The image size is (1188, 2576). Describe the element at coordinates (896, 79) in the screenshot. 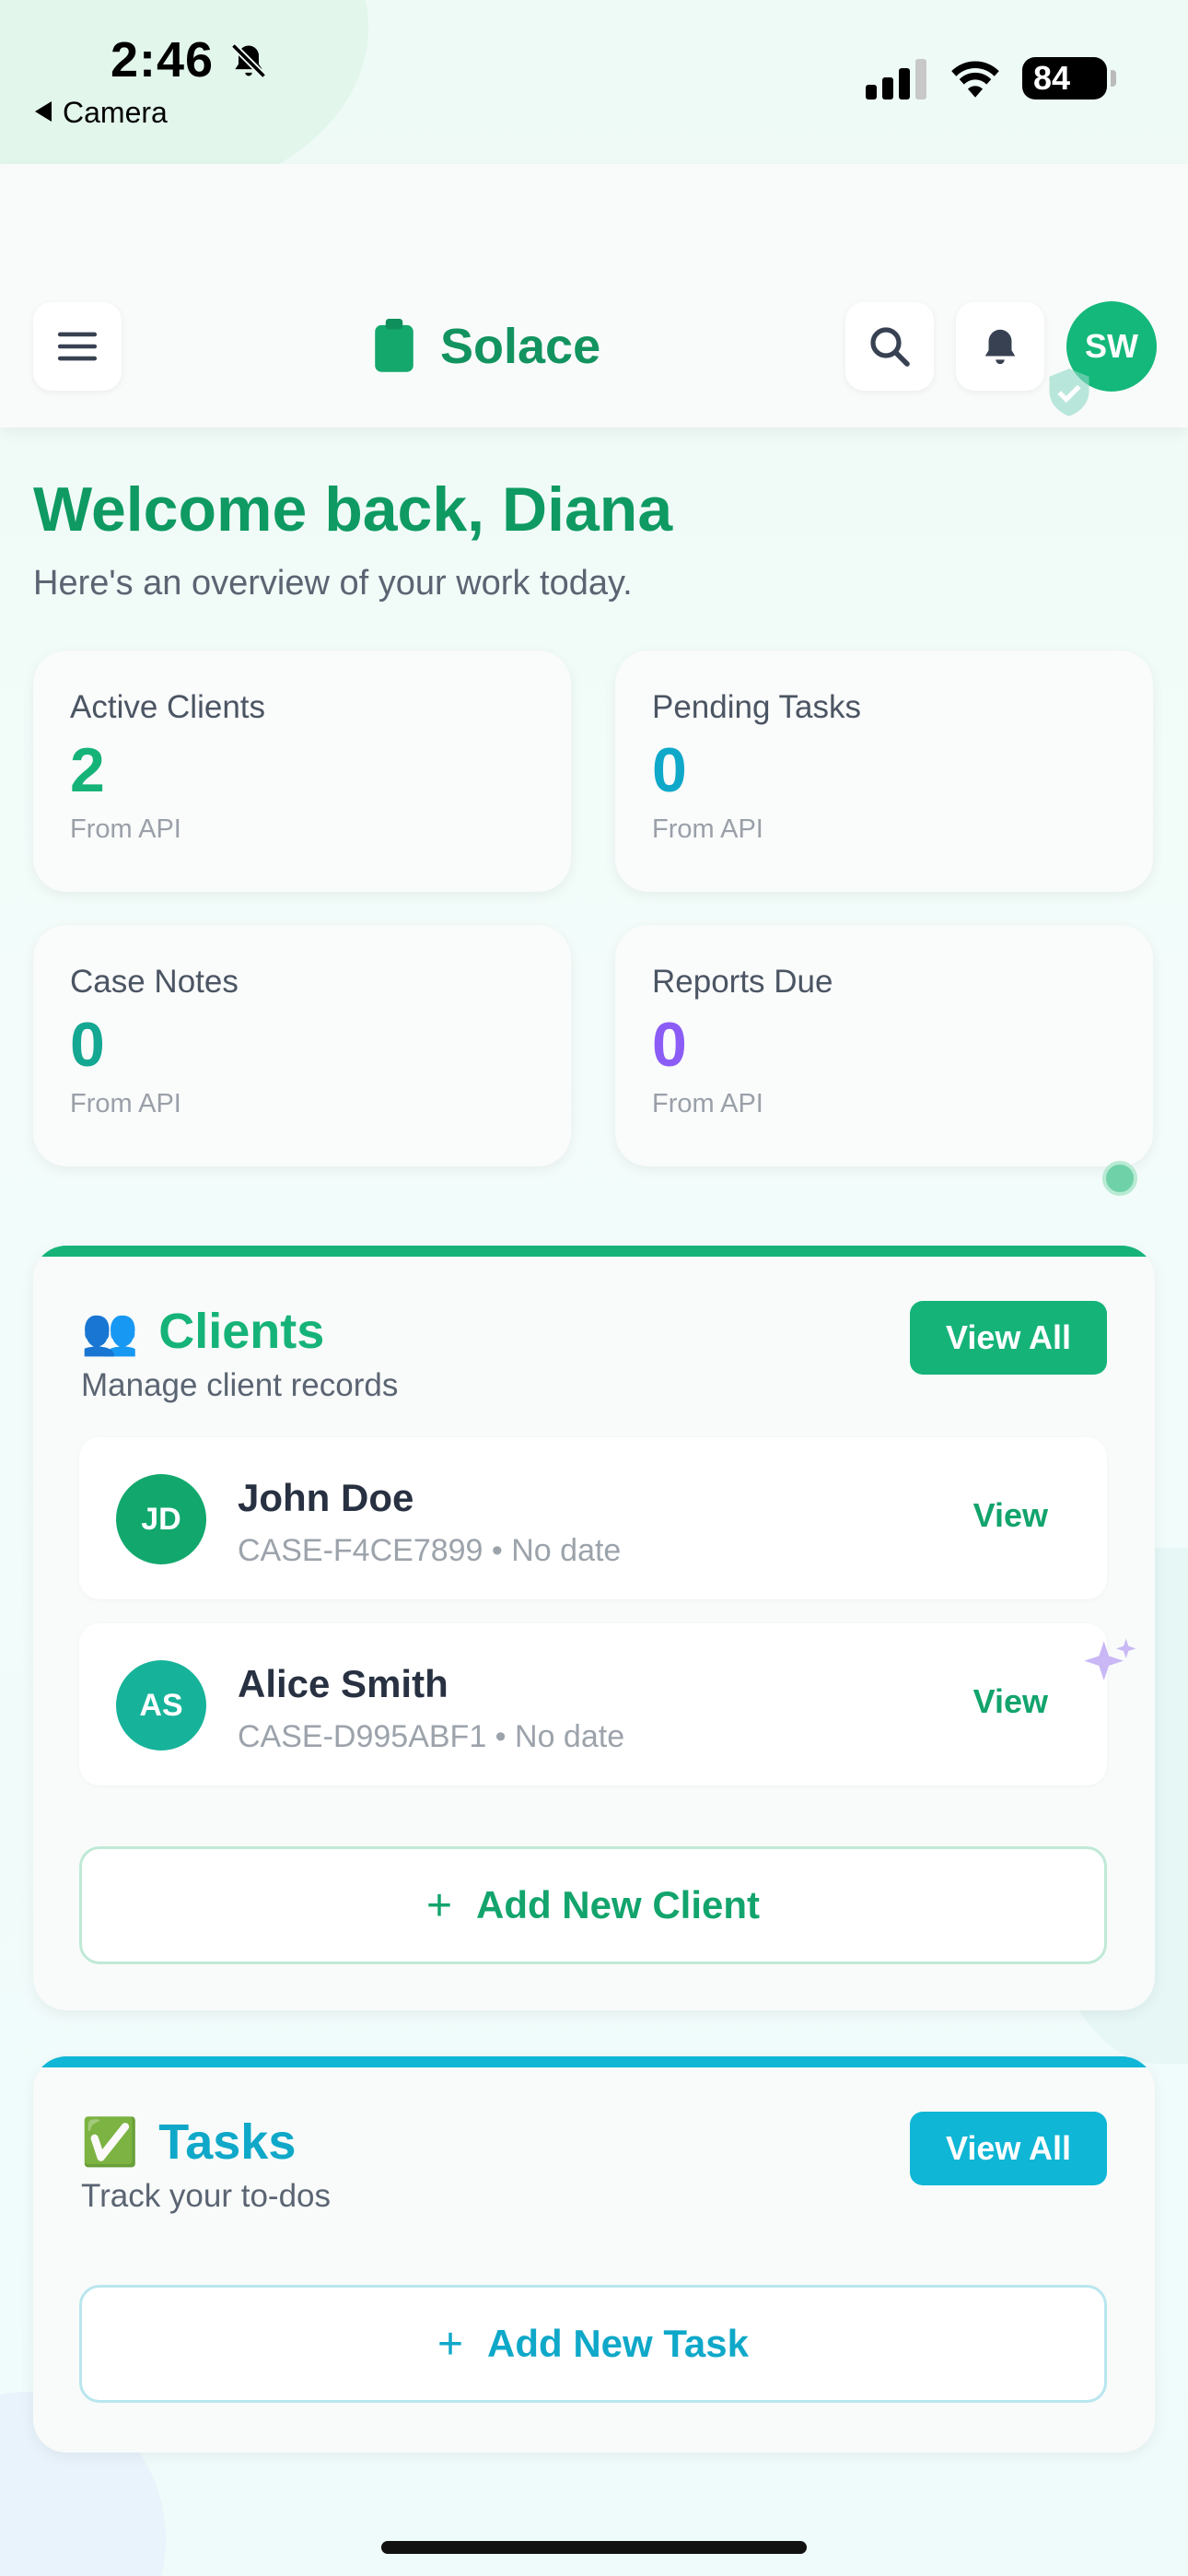

I see `cellular-signal-icon` at that location.